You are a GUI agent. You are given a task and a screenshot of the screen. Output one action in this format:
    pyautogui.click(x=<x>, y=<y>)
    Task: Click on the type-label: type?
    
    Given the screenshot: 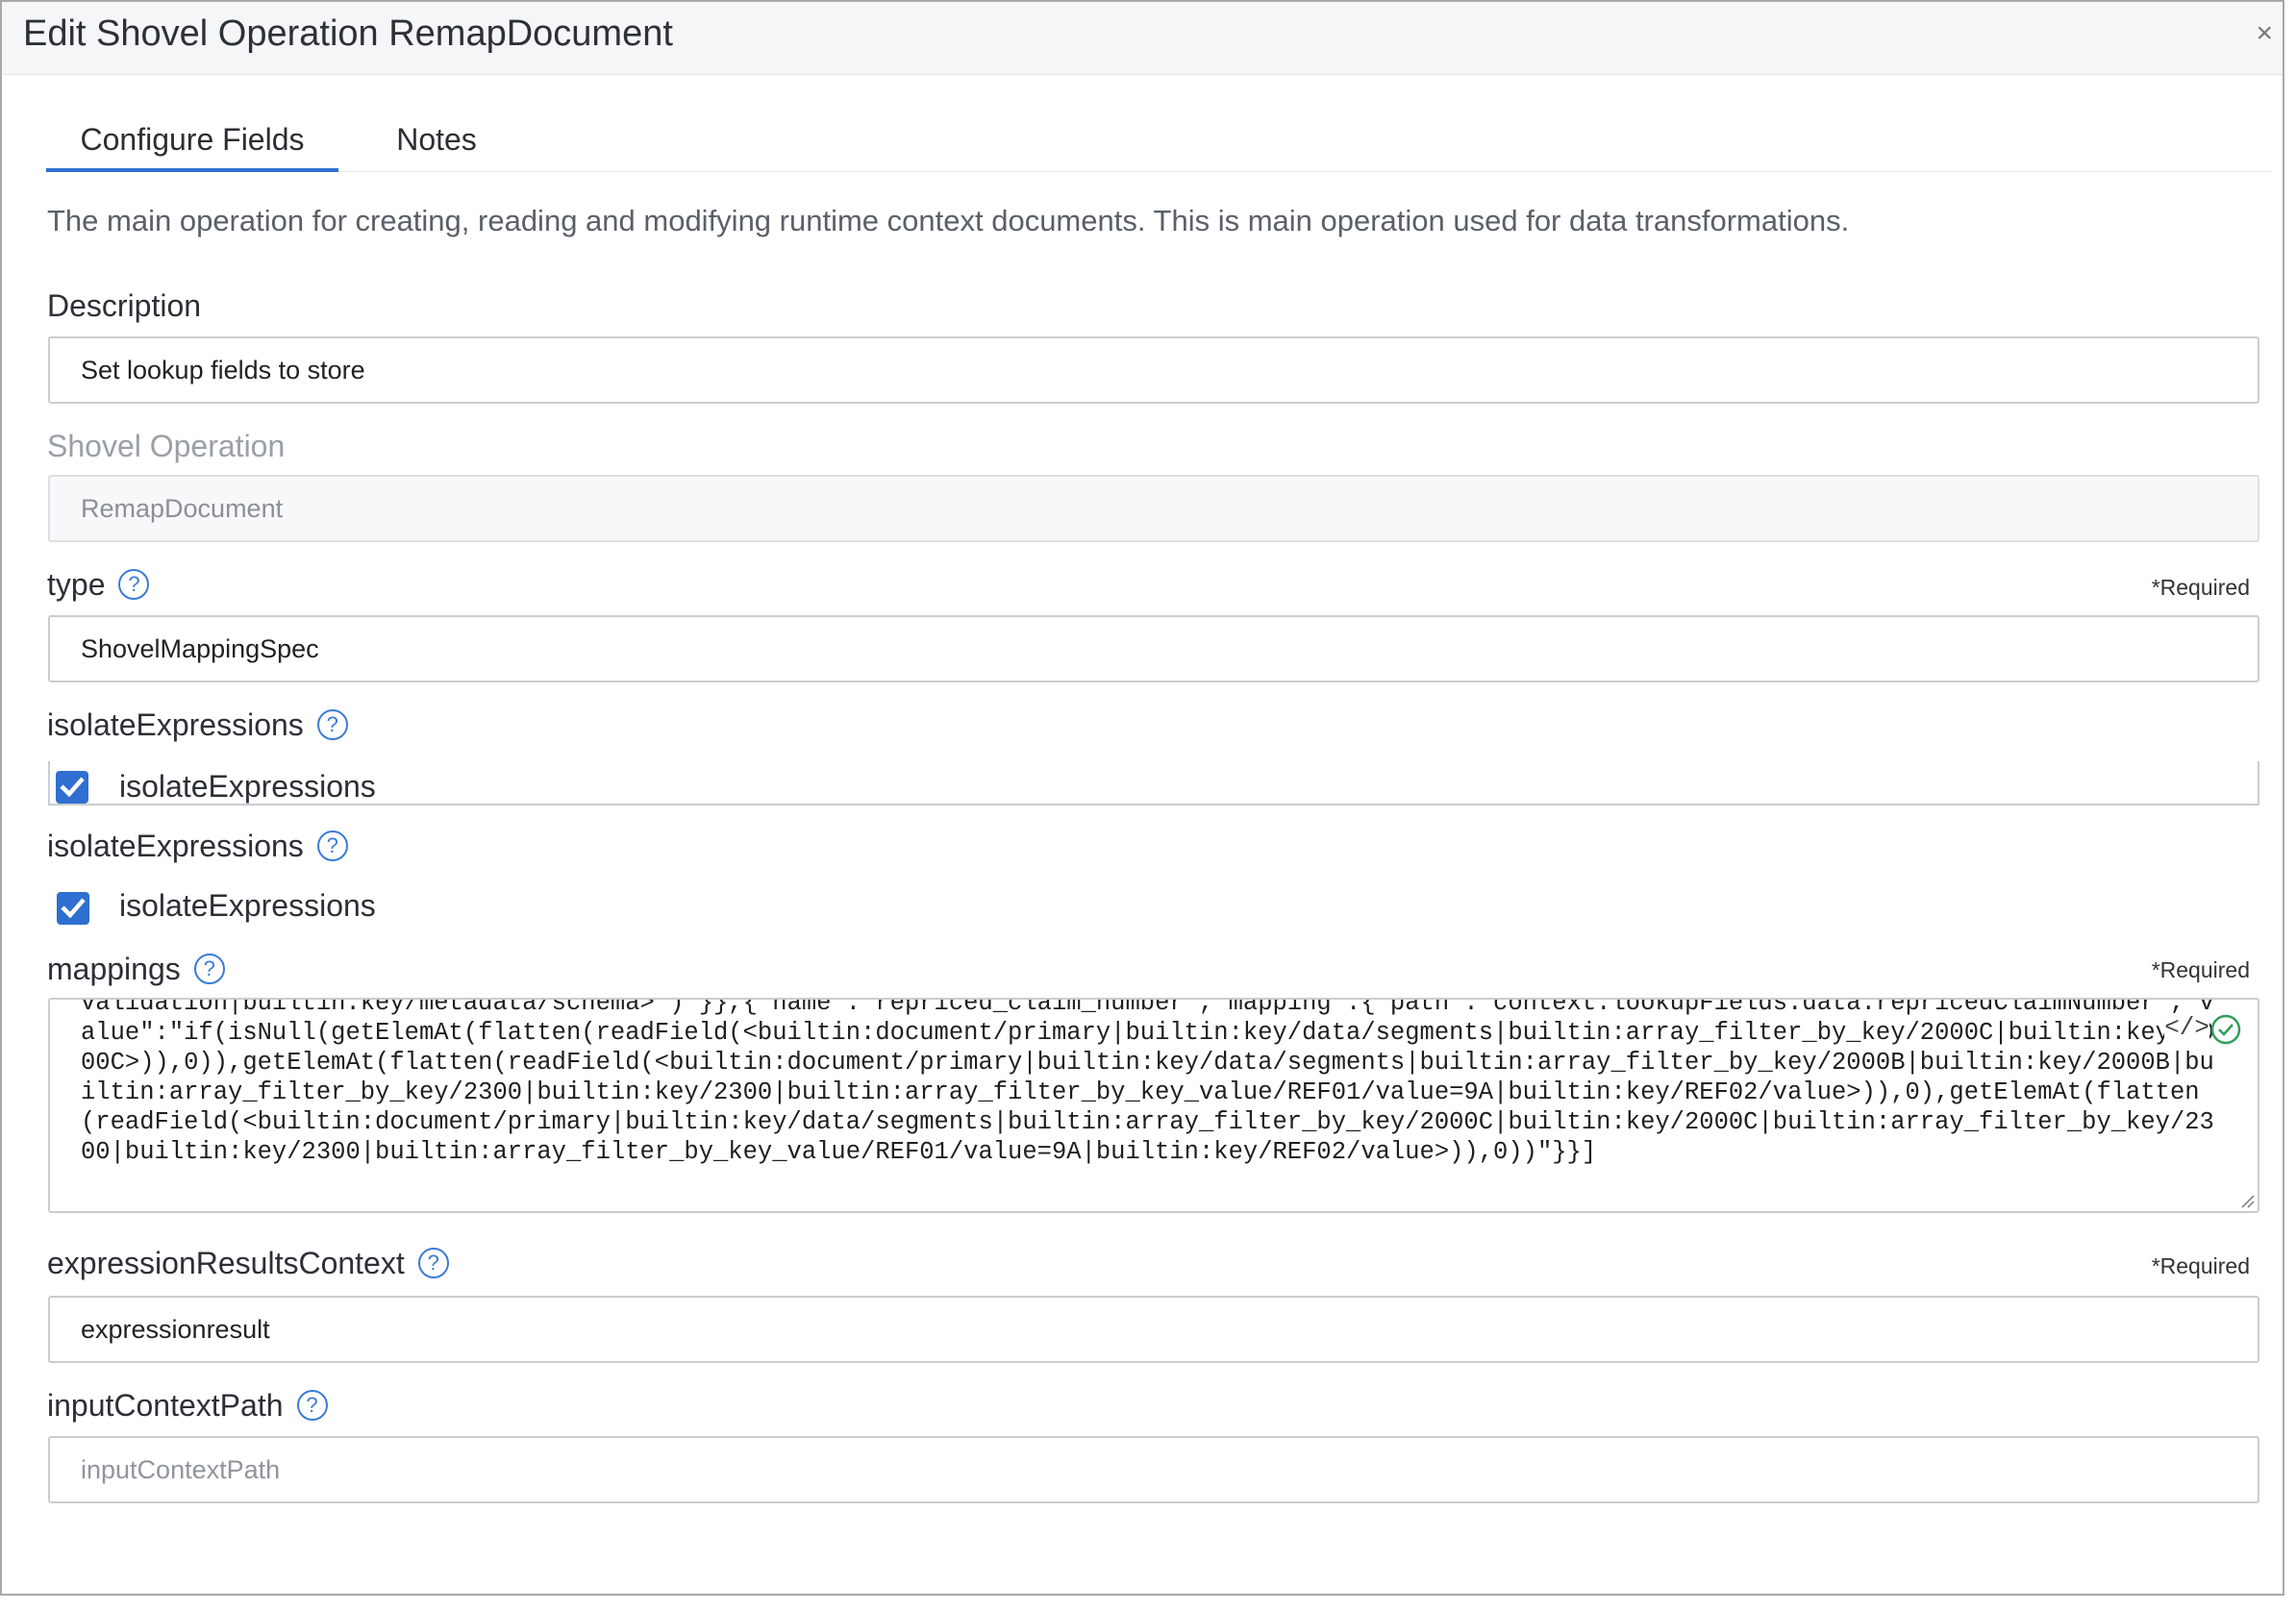 What is the action you would take?
    pyautogui.click(x=98, y=585)
    